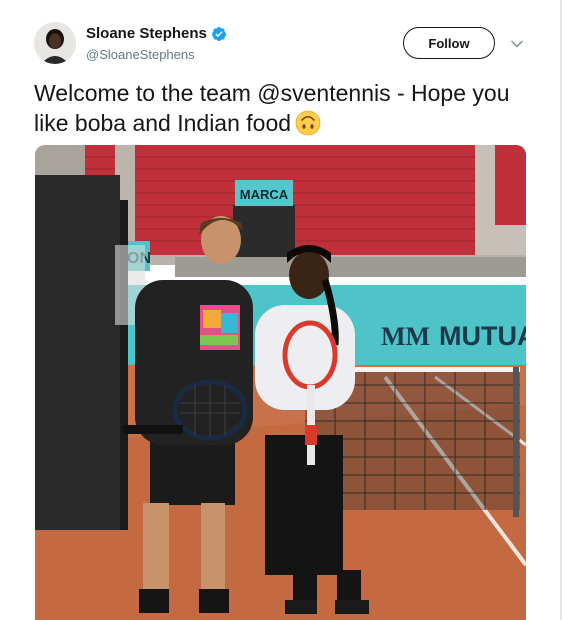 The image size is (562, 620). Describe the element at coordinates (264, 194) in the screenshot. I see `marca-sign: MARCA` at that location.